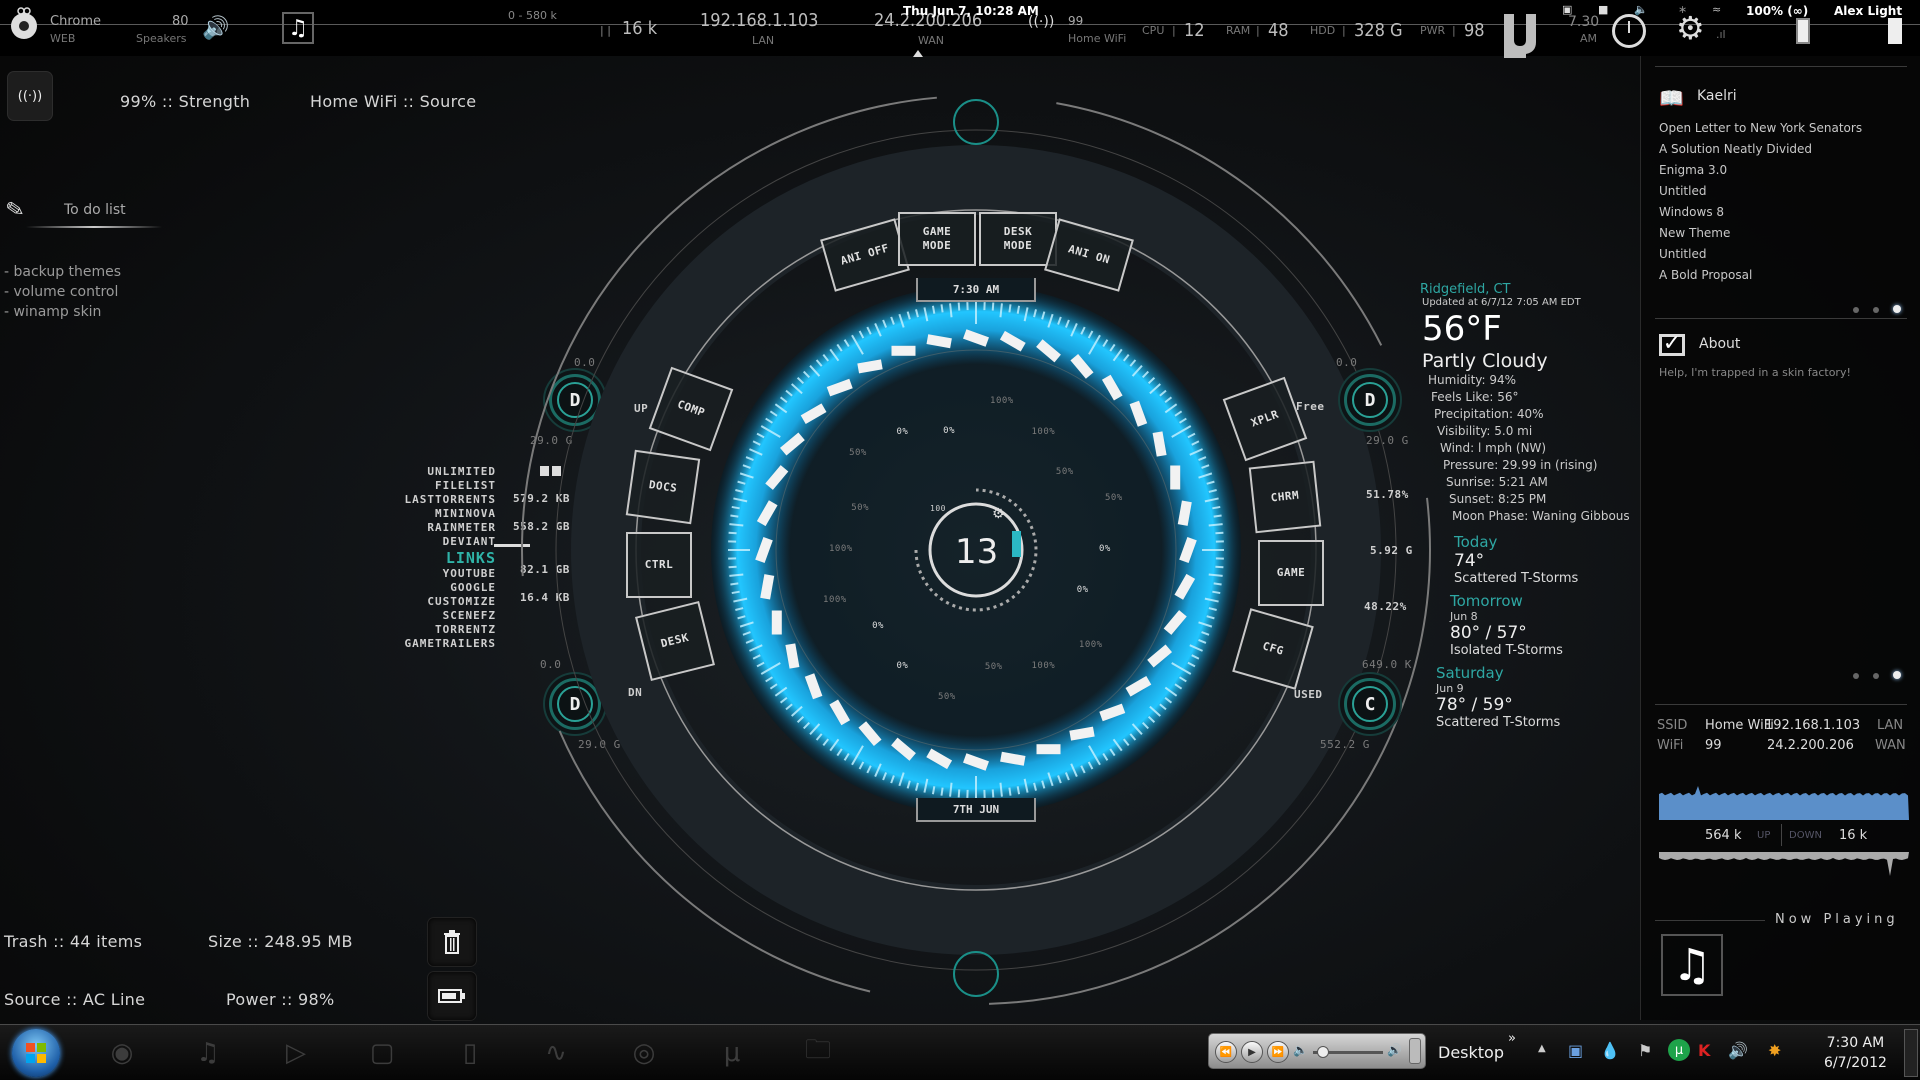  What do you see at coordinates (94, 227) in the screenshot?
I see `todo-underline` at bounding box center [94, 227].